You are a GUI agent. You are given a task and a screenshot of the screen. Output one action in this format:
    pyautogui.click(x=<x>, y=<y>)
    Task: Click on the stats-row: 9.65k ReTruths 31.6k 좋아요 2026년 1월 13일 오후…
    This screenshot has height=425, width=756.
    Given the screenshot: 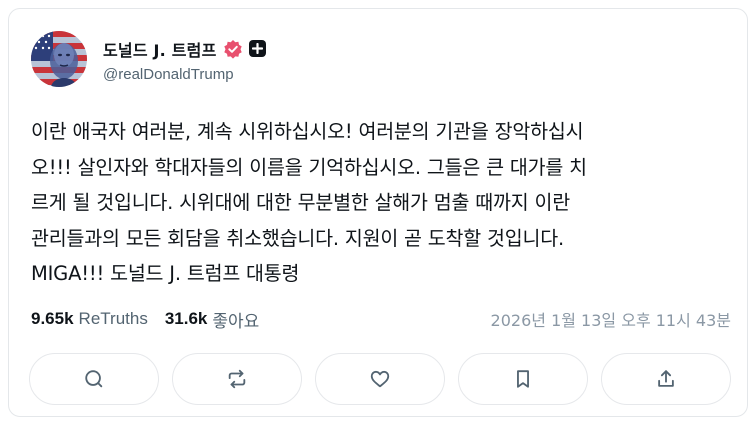 What is the action you would take?
    pyautogui.click(x=381, y=319)
    